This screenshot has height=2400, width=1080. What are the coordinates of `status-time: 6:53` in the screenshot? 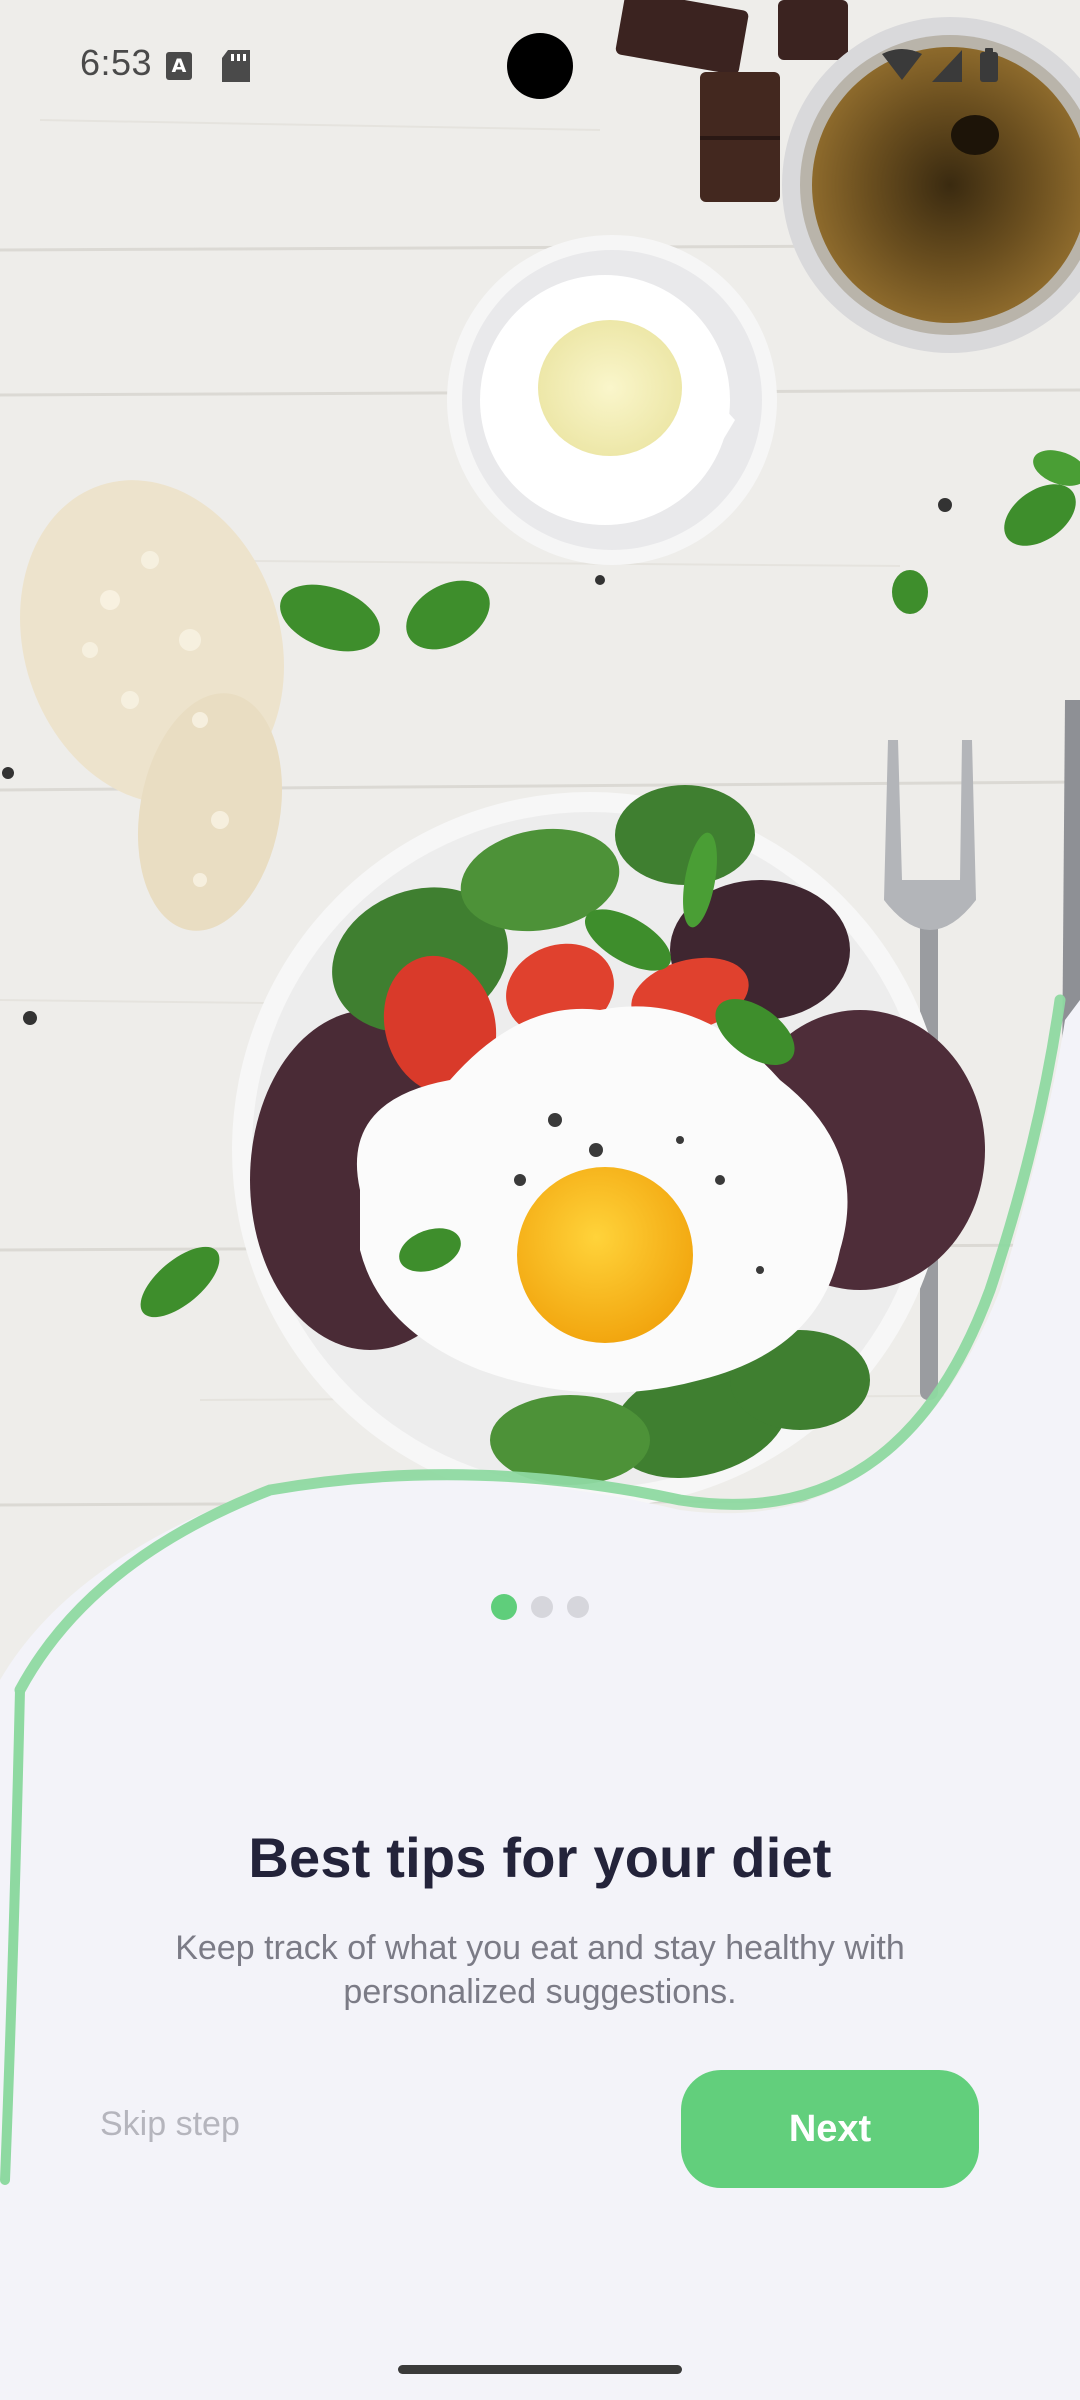 It's located at (116, 62).